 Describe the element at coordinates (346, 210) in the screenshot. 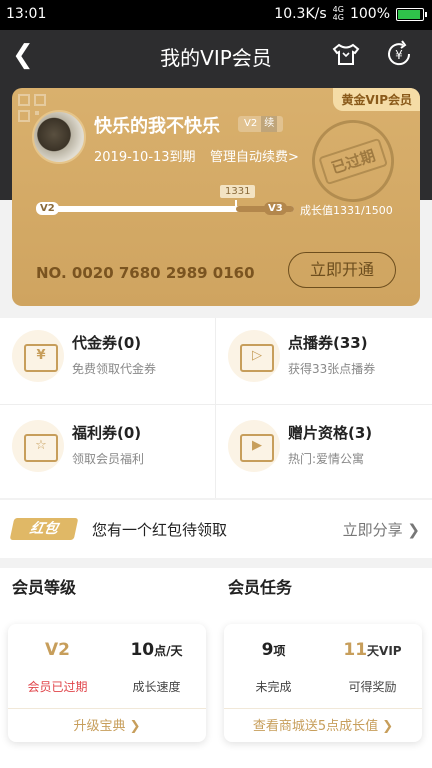

I see `growth-value: 成长值1331/1500` at that location.